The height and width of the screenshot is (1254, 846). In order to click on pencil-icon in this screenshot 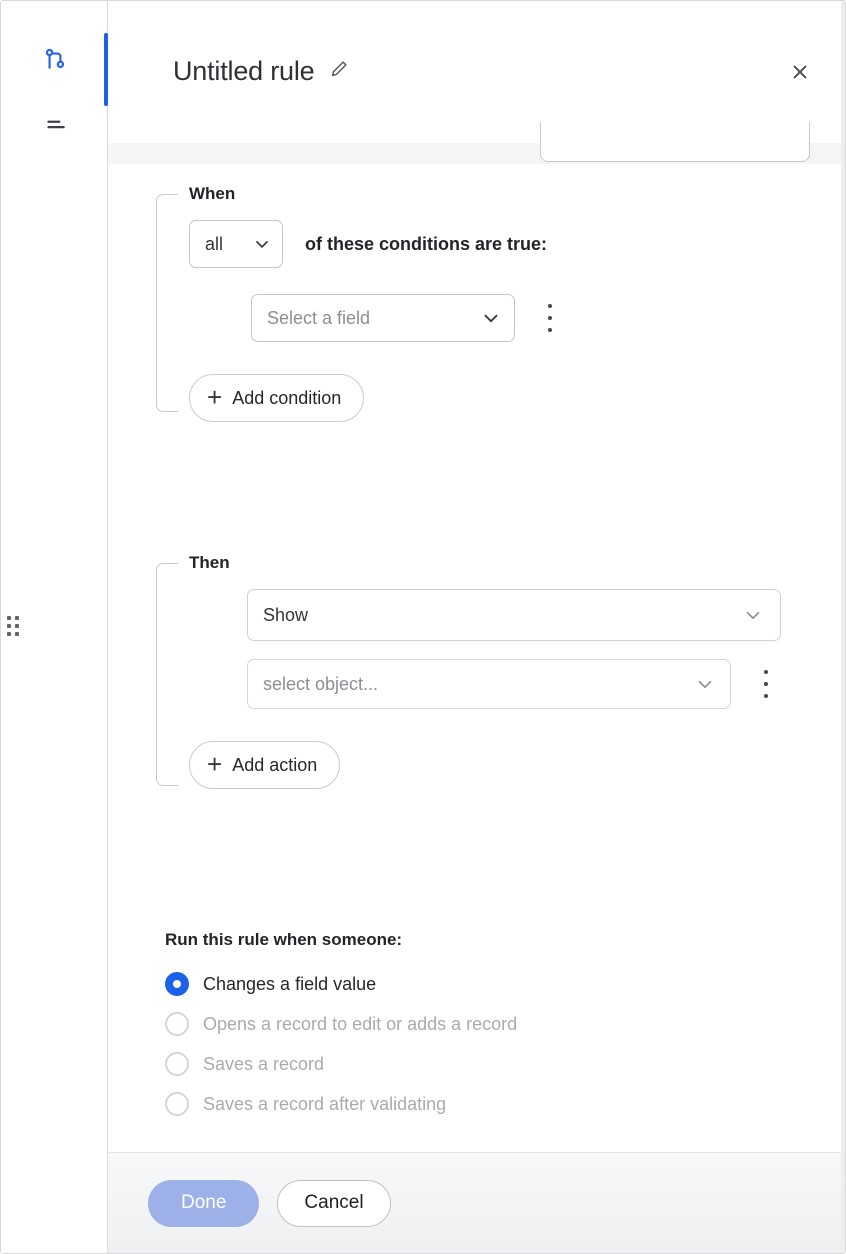, I will do `click(339, 71)`.